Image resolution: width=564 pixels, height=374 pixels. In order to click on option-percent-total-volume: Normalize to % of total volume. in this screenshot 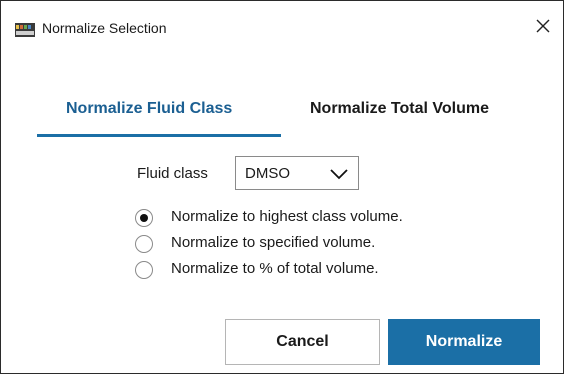, I will do `click(300, 271)`.